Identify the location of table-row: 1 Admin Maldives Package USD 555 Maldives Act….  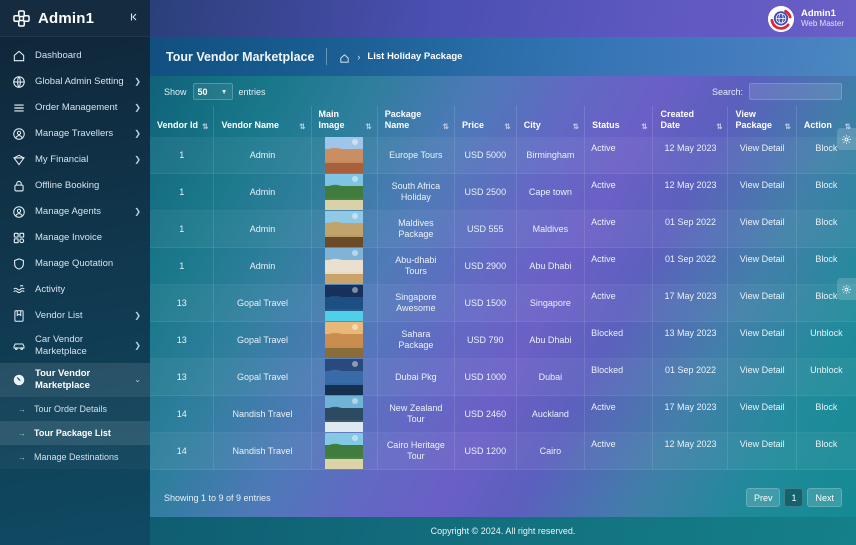
(503, 229).